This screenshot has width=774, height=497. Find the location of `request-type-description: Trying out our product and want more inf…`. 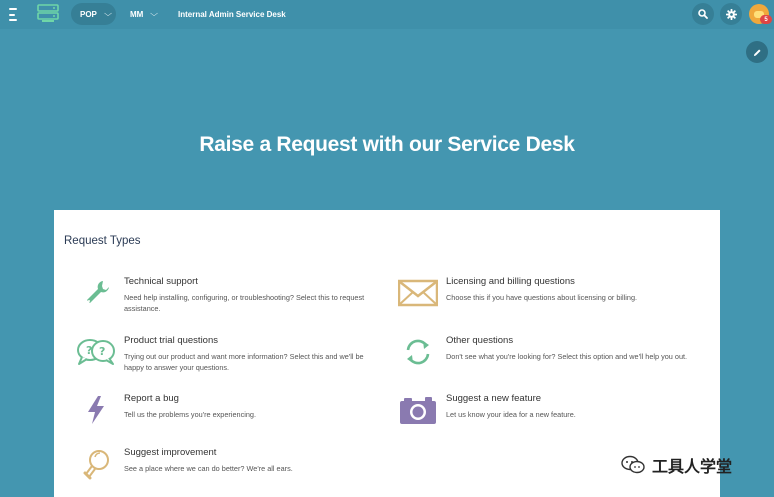

request-type-description: Trying out our product and want more inf… is located at coordinates (244, 362).